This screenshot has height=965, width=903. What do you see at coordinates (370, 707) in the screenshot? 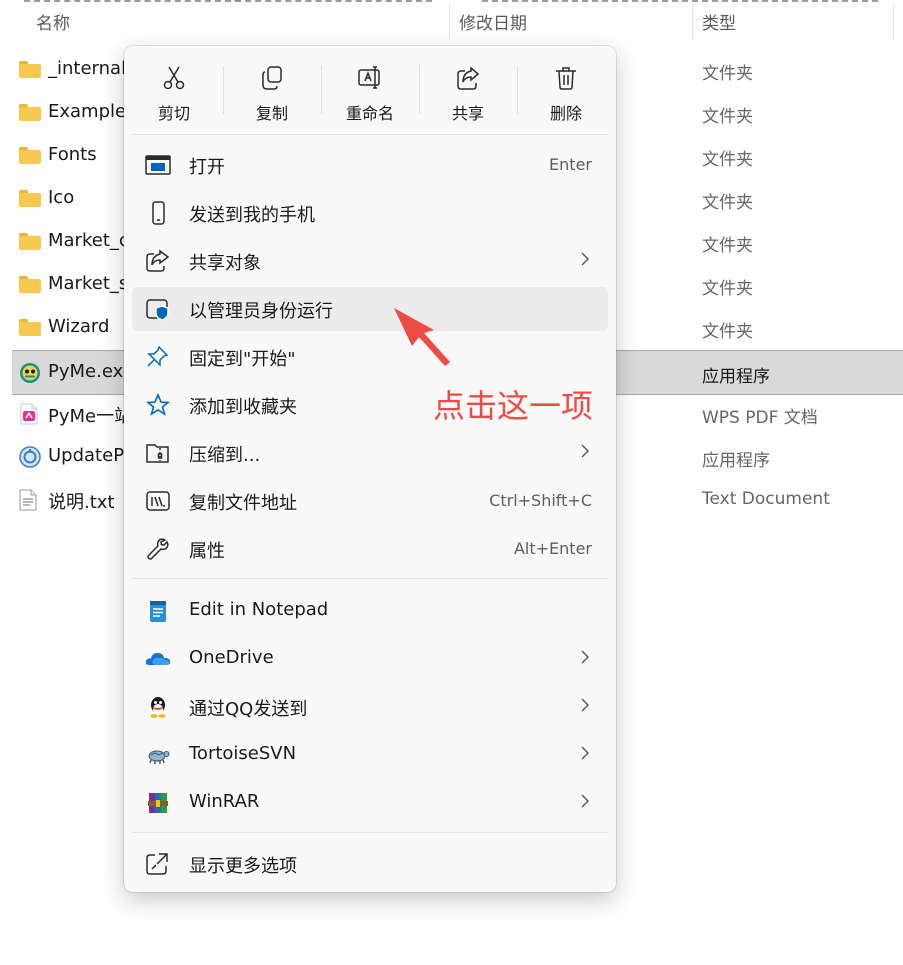
I see `menu-item-send-via-qq: 通过QQ发送到` at bounding box center [370, 707].